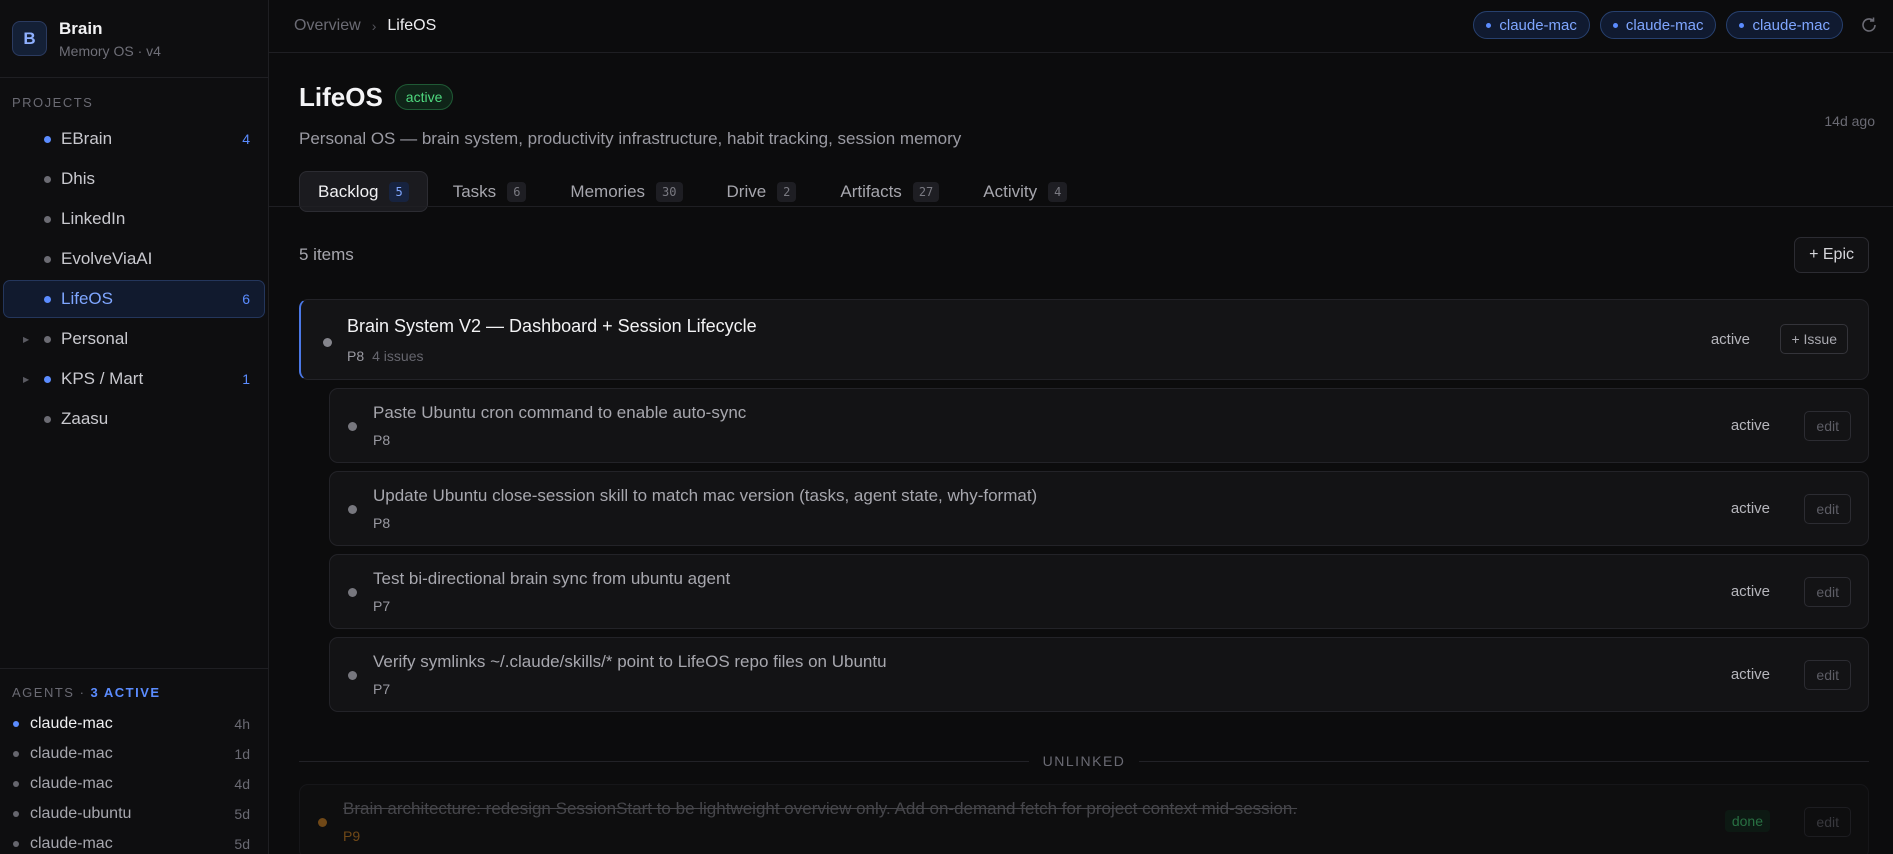 Image resolution: width=1893 pixels, height=854 pixels. Describe the element at coordinates (424, 97) in the screenshot. I see `status-badge: active` at that location.